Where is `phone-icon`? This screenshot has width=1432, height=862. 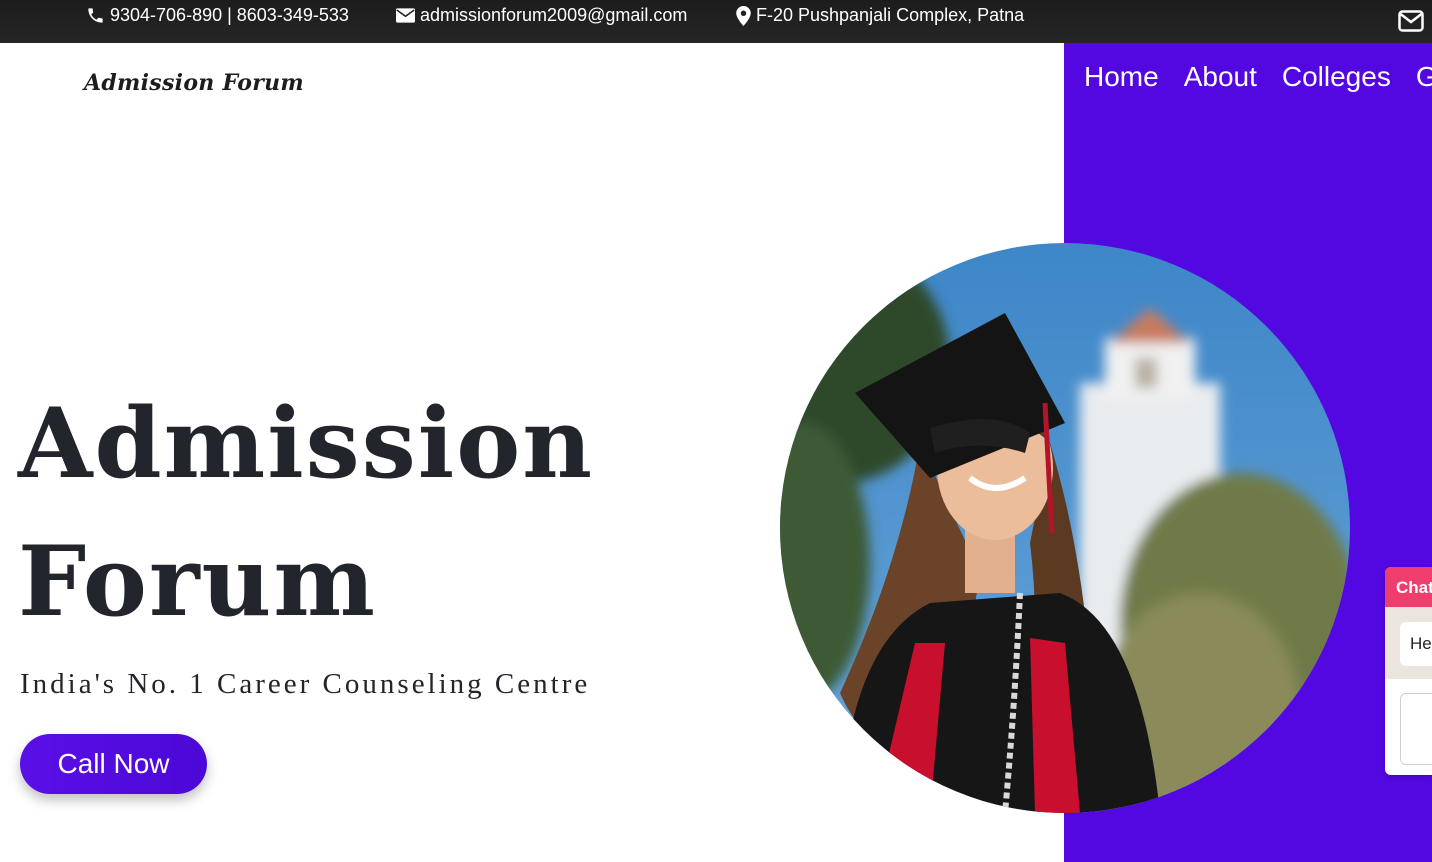
phone-icon is located at coordinates (95, 15).